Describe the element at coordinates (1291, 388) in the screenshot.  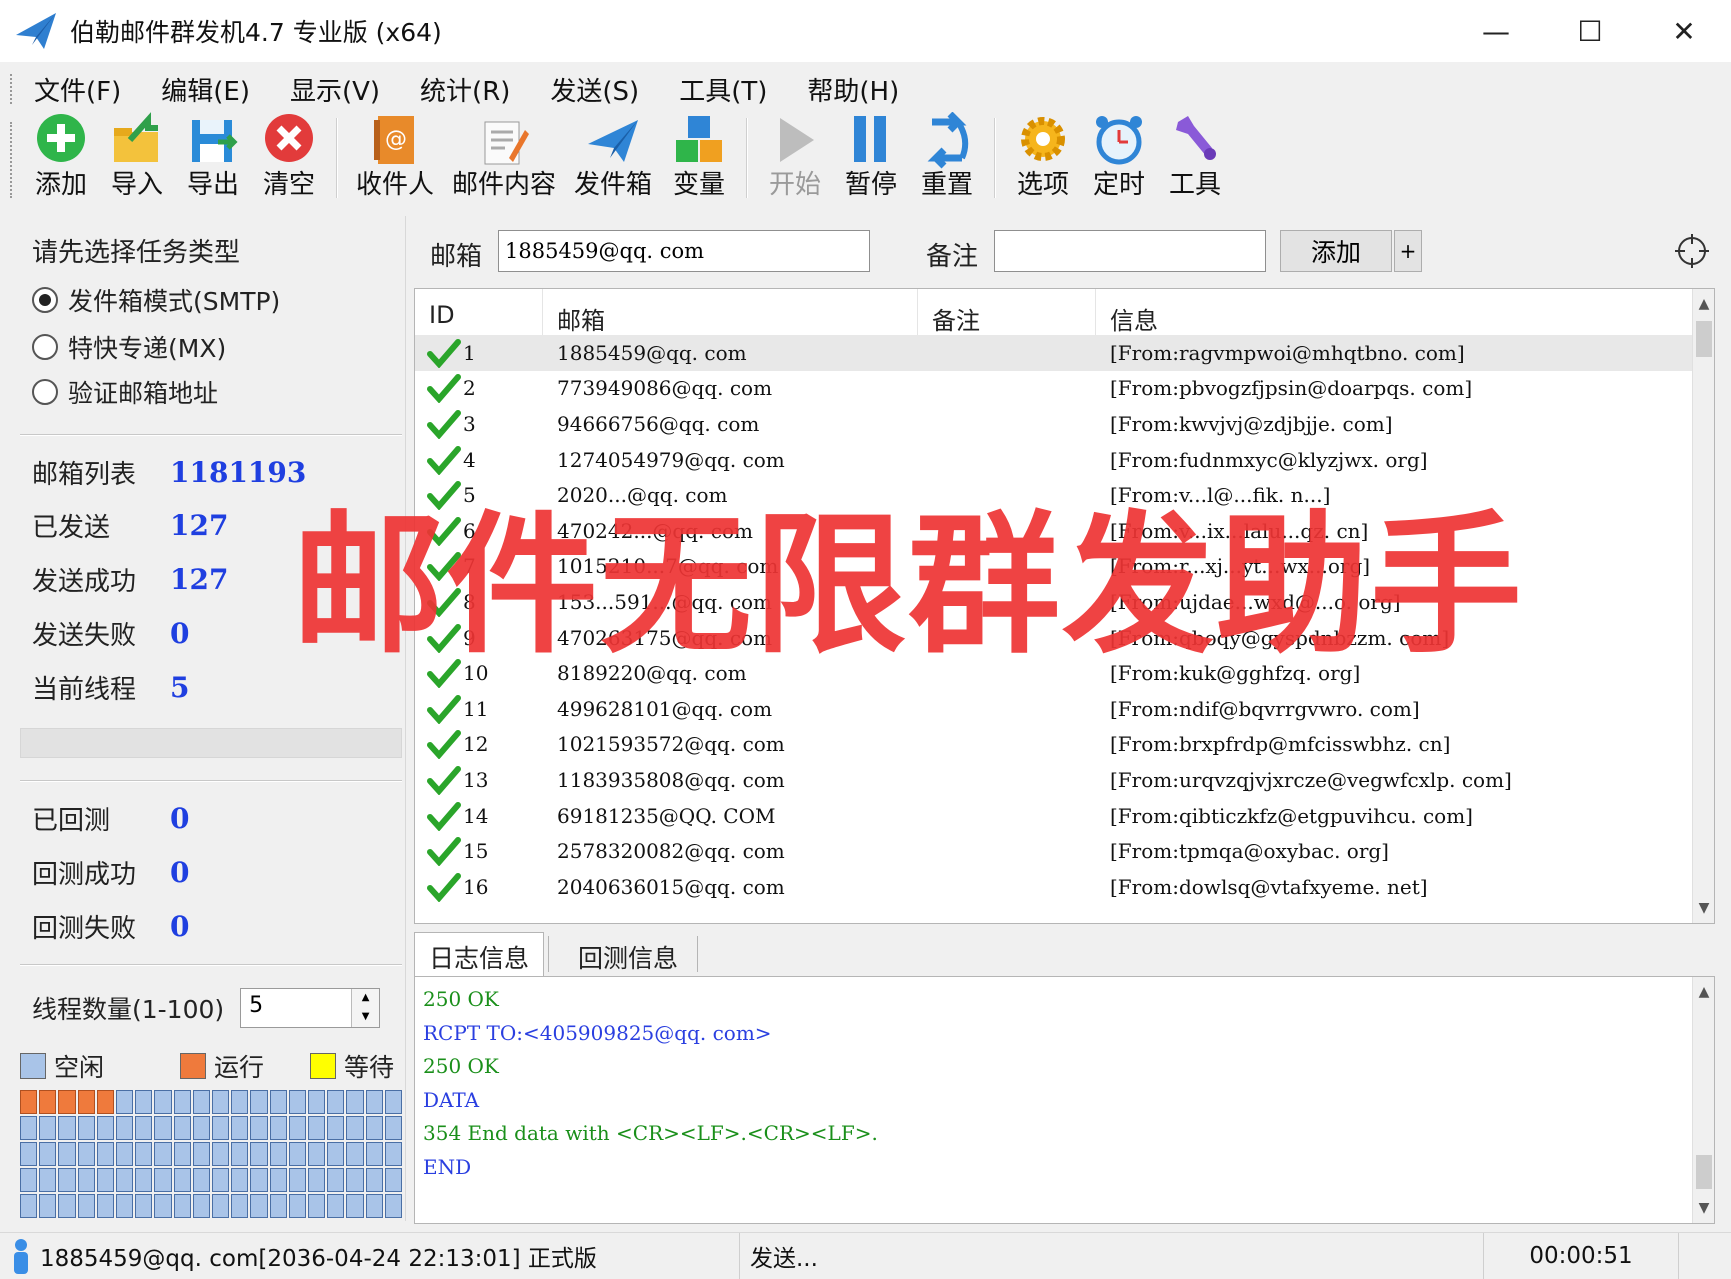
I see `cell-info: [From:pbvogzfjpsin@doarpqs. com]` at that location.